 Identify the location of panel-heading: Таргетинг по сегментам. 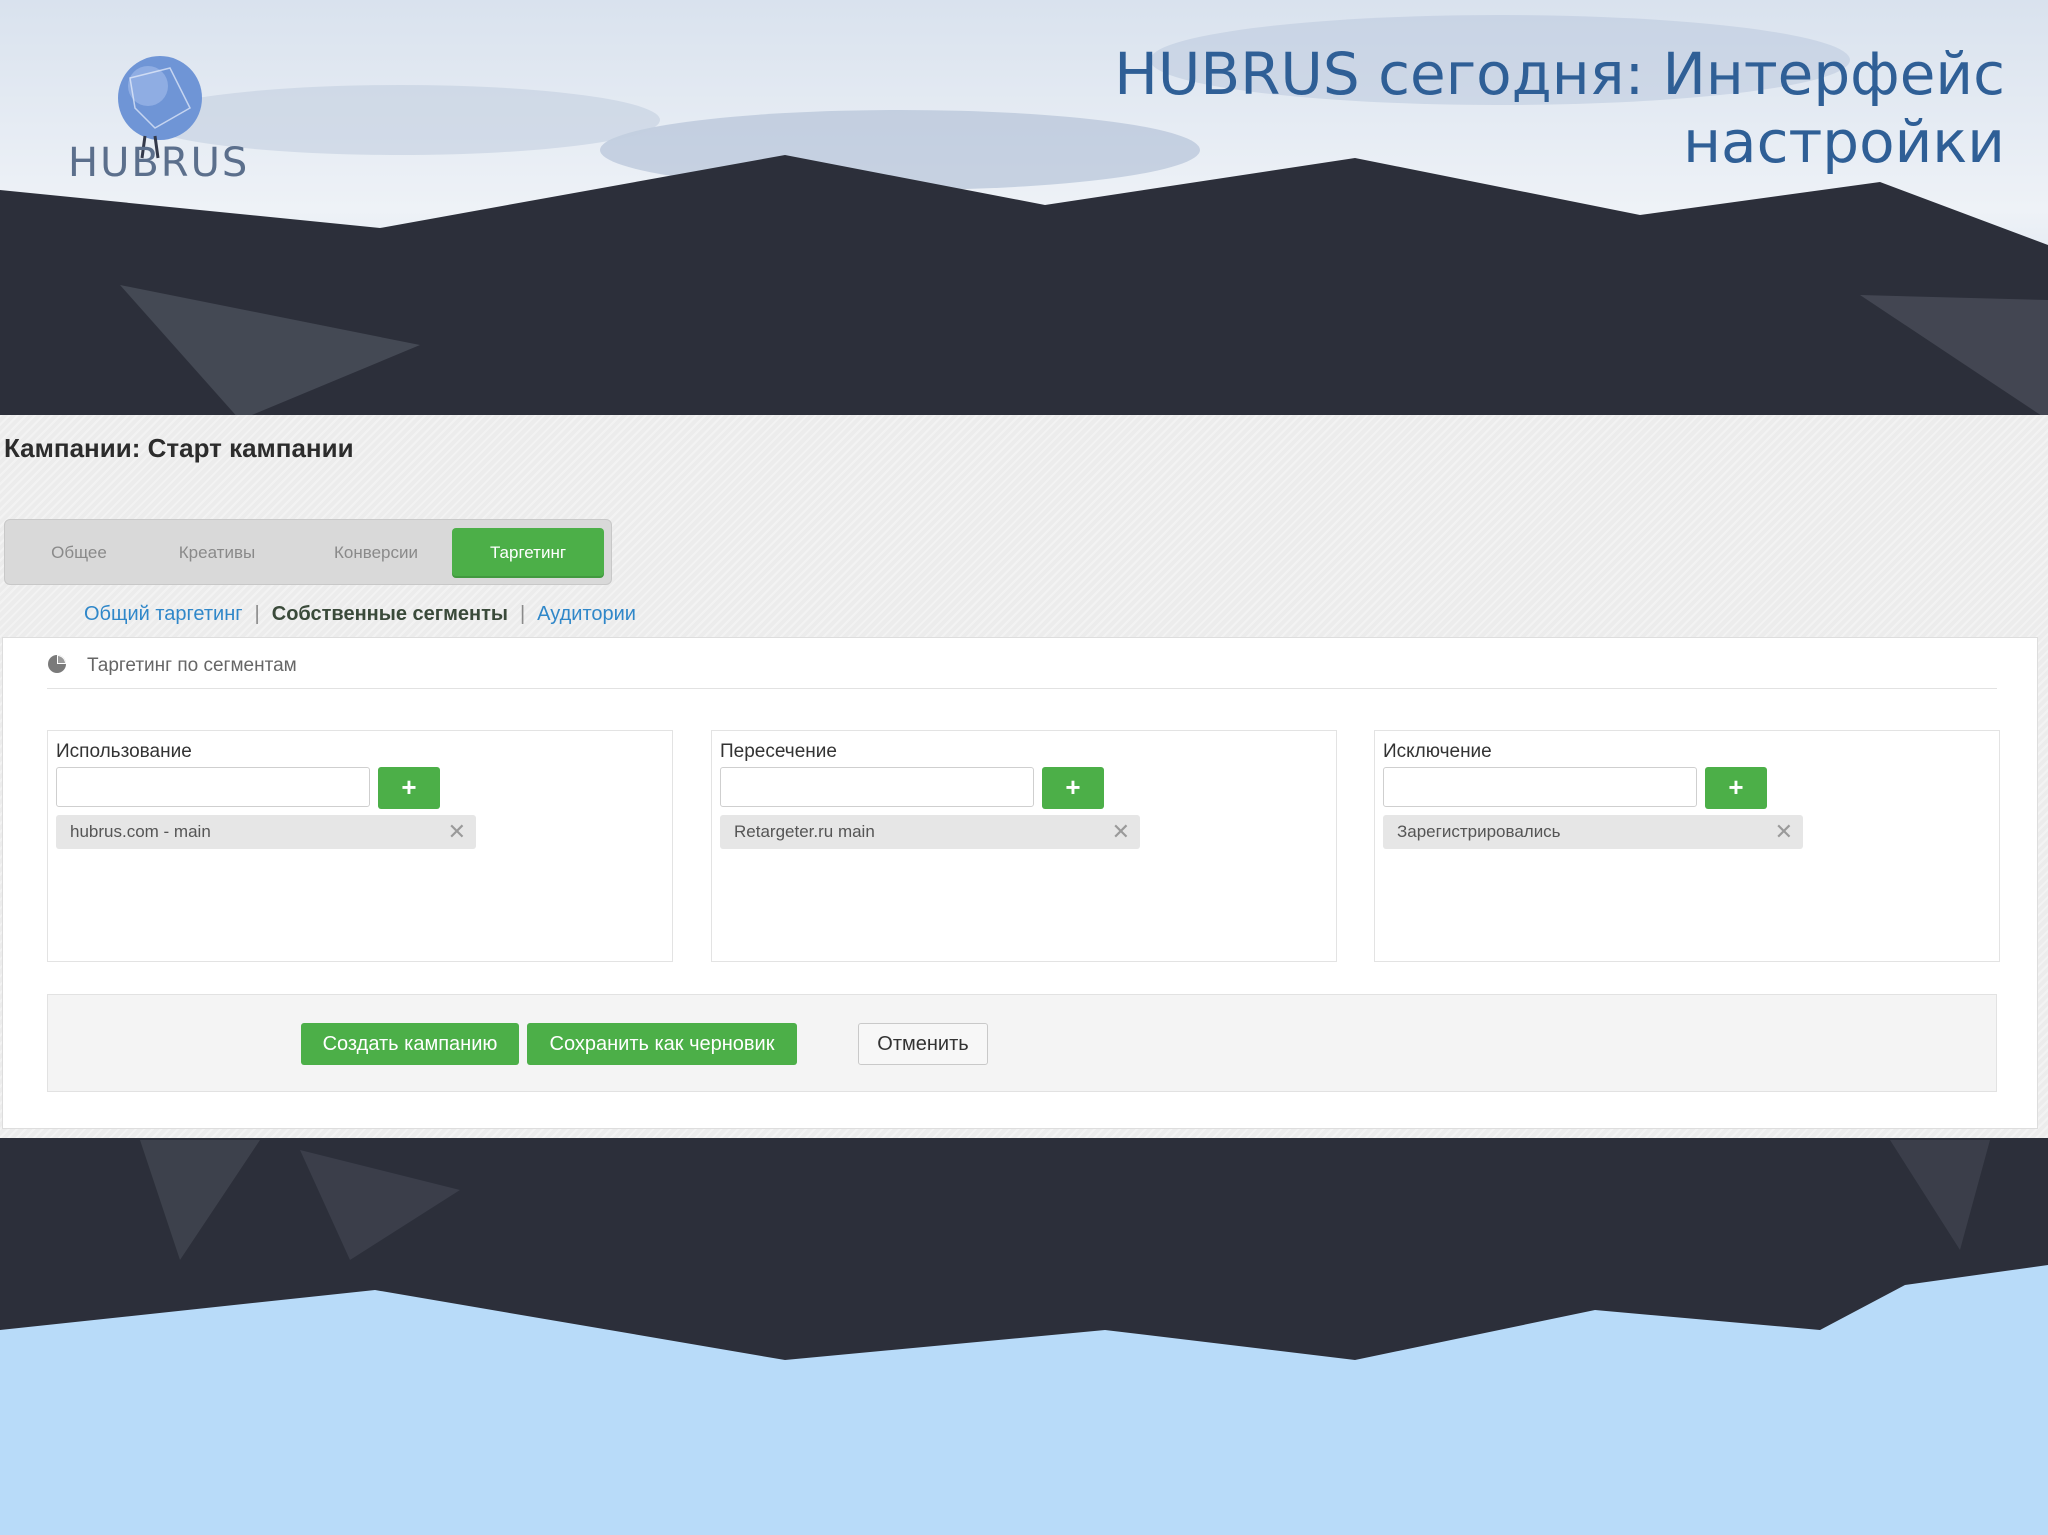
(172, 665).